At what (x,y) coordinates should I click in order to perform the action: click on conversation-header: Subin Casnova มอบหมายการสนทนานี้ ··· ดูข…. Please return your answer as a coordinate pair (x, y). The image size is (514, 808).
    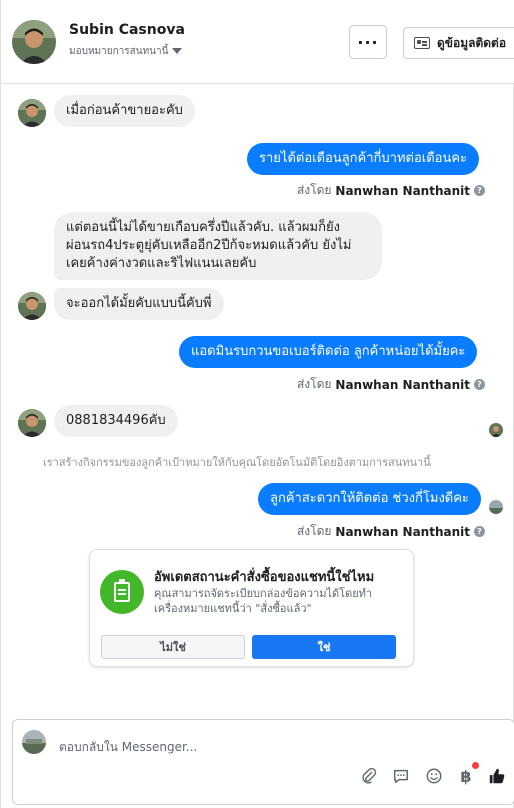
    Looking at the image, I should click on (257, 42).